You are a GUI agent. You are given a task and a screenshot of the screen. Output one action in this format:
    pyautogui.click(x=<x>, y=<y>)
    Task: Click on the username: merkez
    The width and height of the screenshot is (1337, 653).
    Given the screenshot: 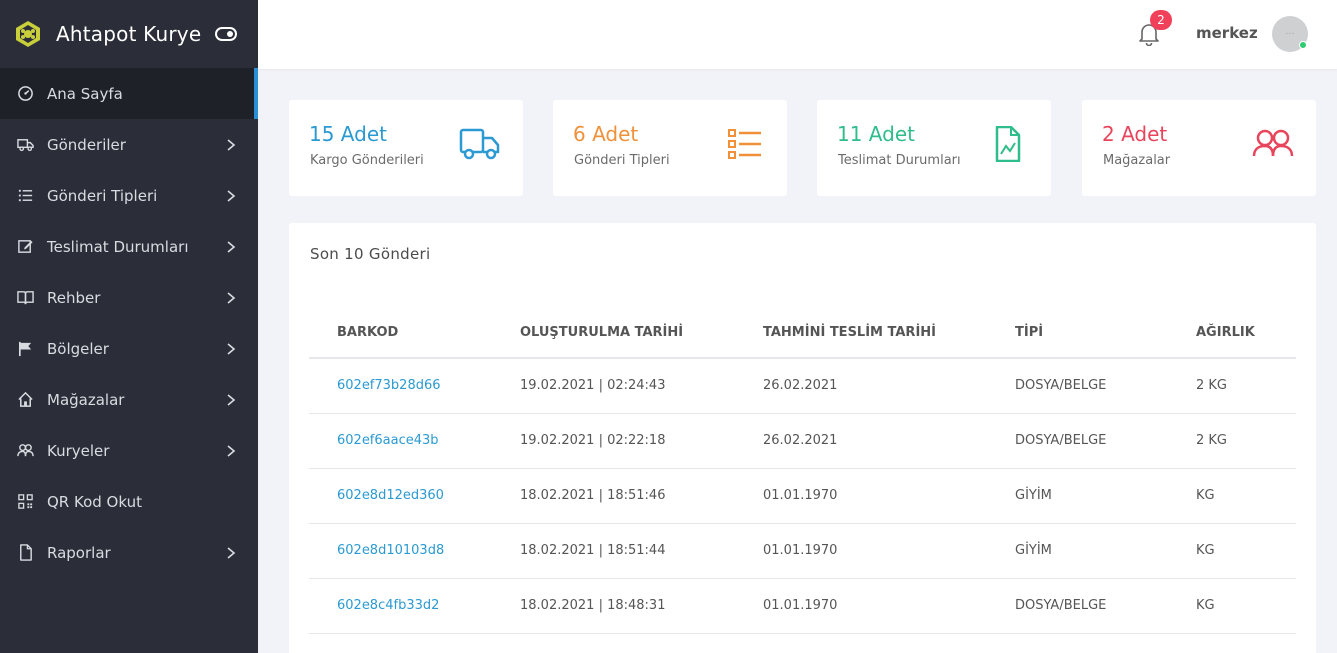 What is the action you would take?
    pyautogui.click(x=1227, y=33)
    